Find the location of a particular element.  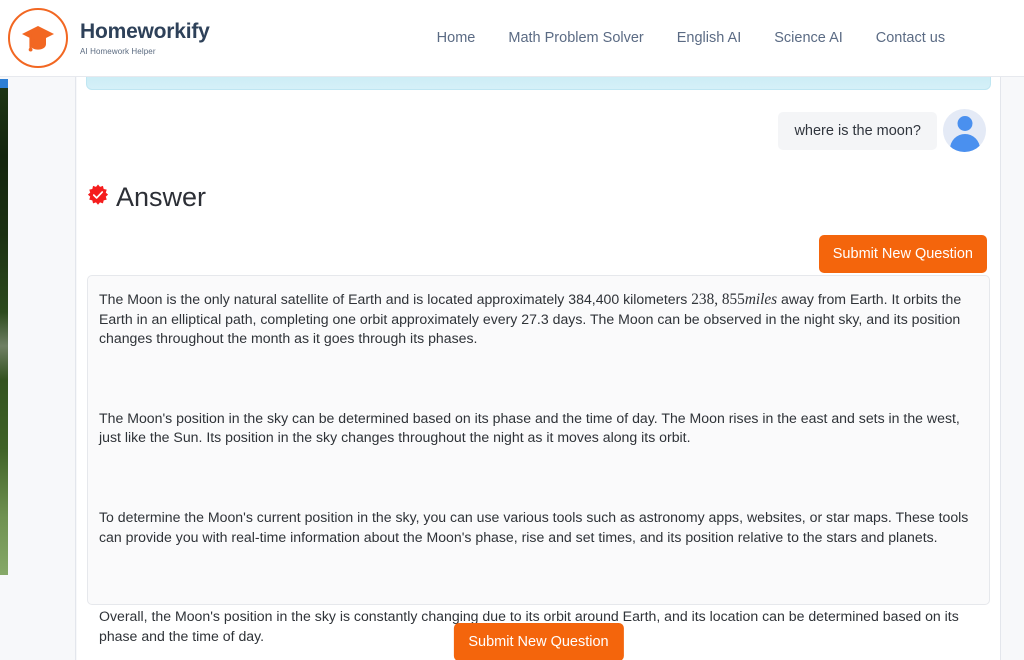

answer-p1-math-number: 238, 855 is located at coordinates (718, 299).